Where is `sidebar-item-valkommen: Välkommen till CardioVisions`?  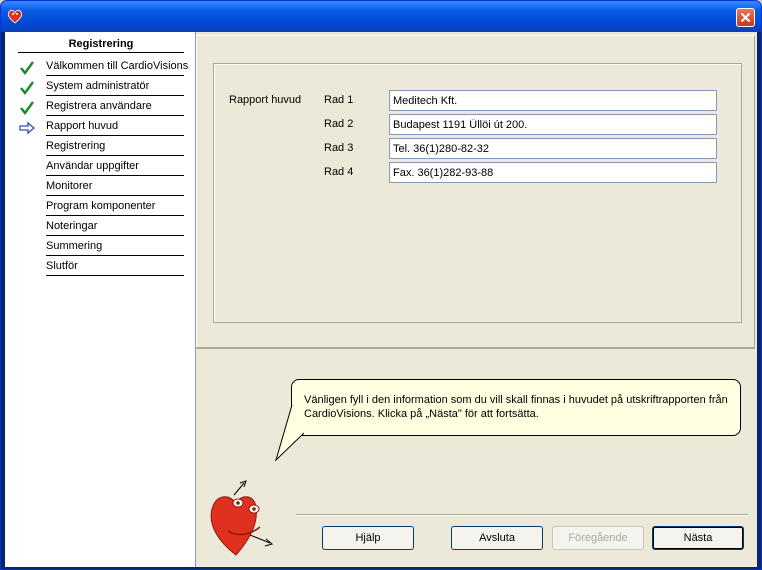 sidebar-item-valkommen: Välkommen till CardioVisions is located at coordinates (117, 66).